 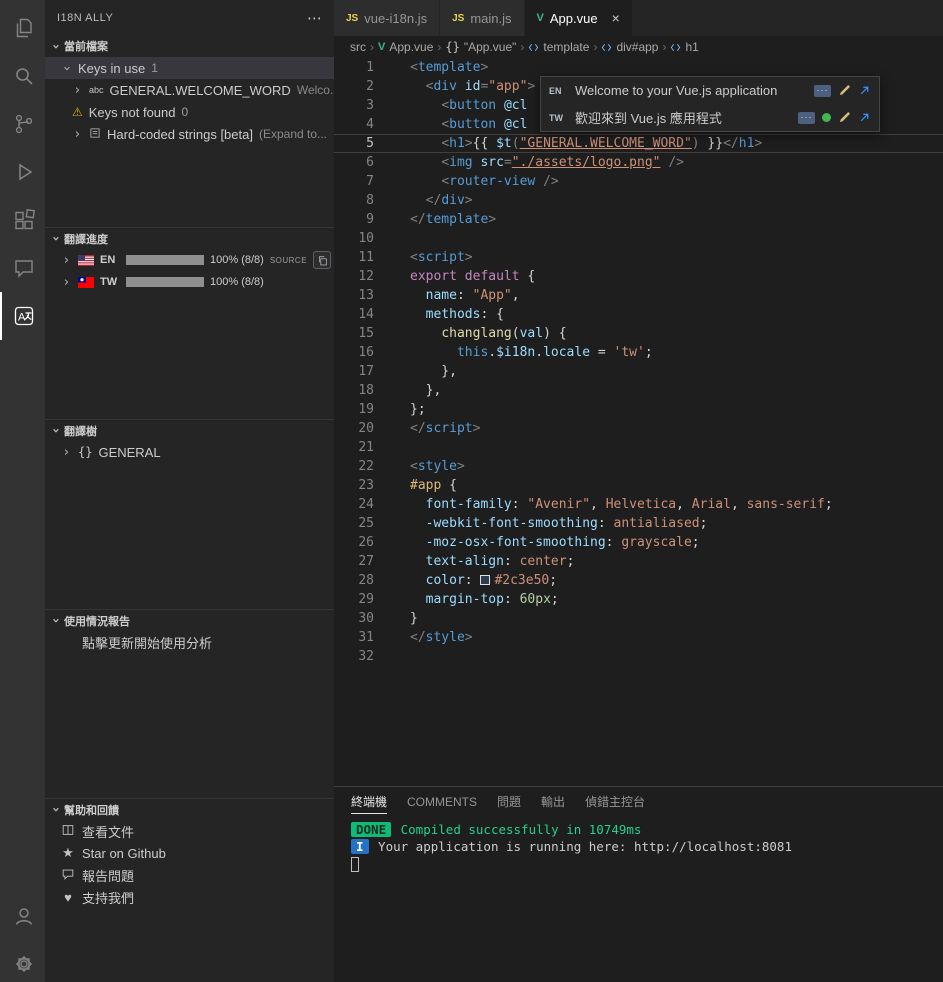 What do you see at coordinates (86, 47) in the screenshot?
I see `section-title: 當前檔案` at bounding box center [86, 47].